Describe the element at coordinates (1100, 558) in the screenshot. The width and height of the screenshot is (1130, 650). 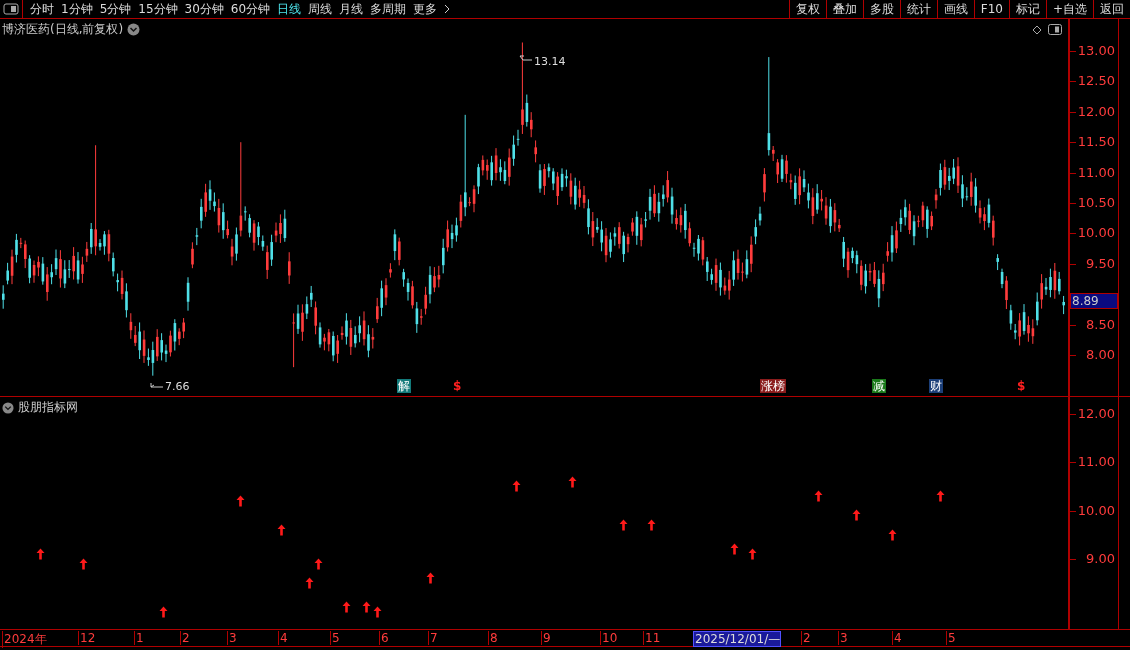
I see `axis-label: 9.00` at that location.